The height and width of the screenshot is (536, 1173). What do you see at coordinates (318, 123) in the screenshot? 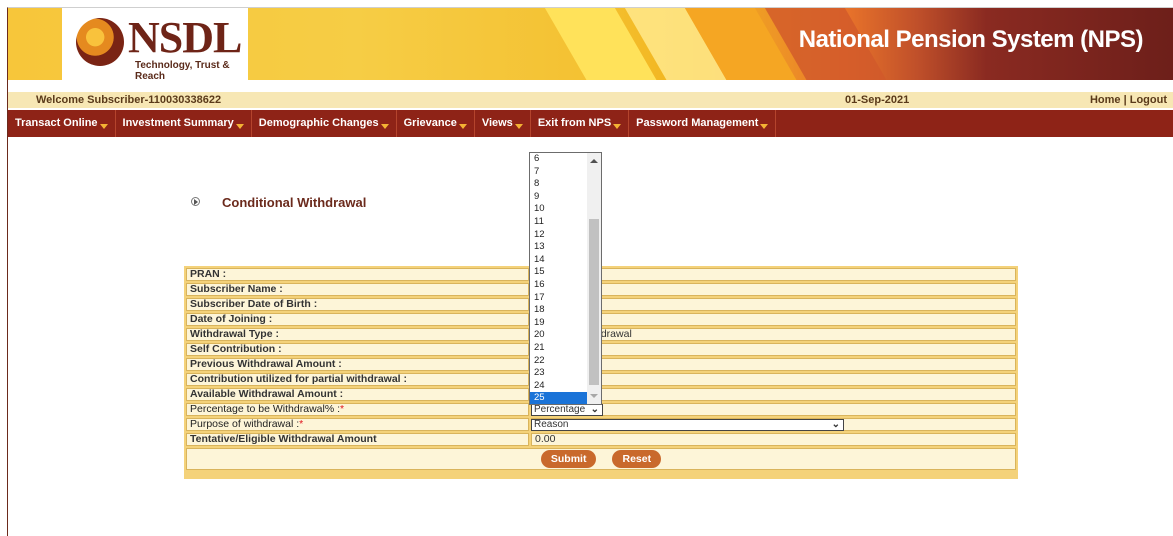
I see `nav-label: Demographic Changes` at bounding box center [318, 123].